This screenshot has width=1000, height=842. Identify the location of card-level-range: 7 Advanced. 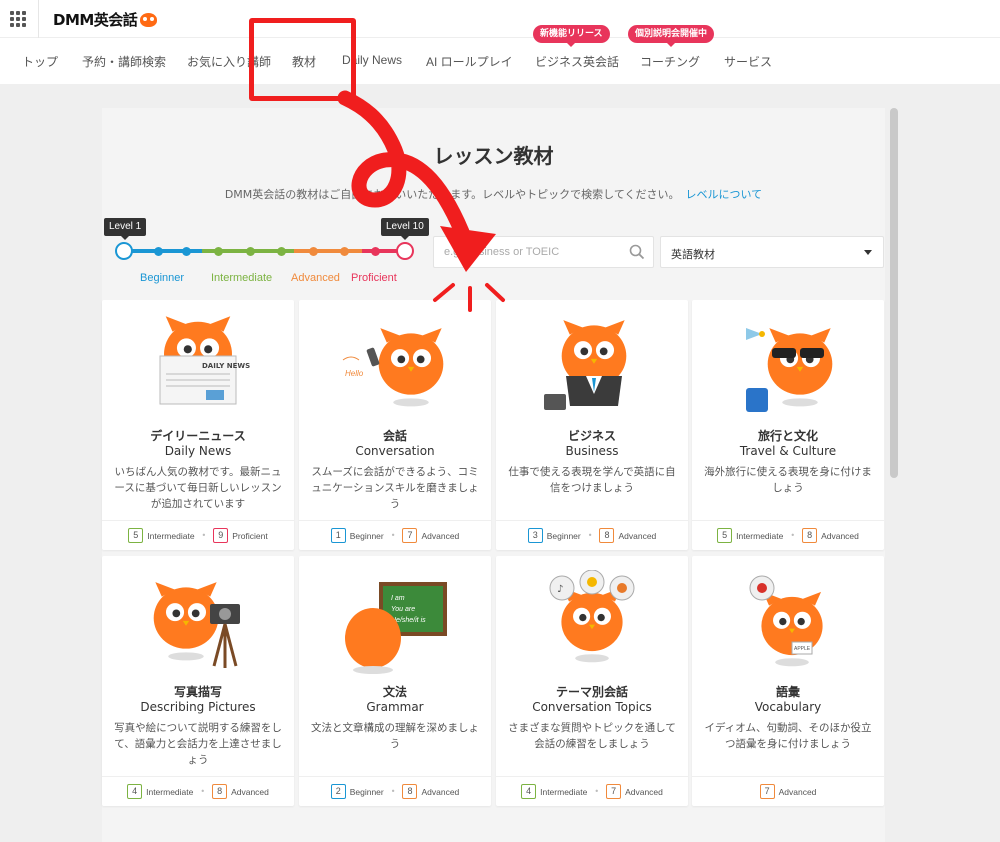
(788, 791).